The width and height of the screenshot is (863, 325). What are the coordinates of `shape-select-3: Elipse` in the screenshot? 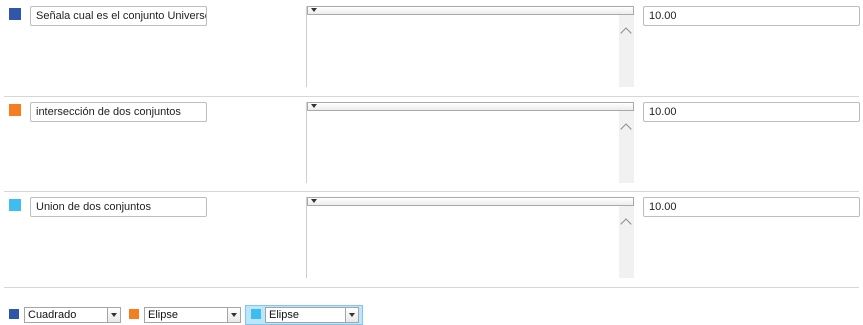 It's located at (312, 315).